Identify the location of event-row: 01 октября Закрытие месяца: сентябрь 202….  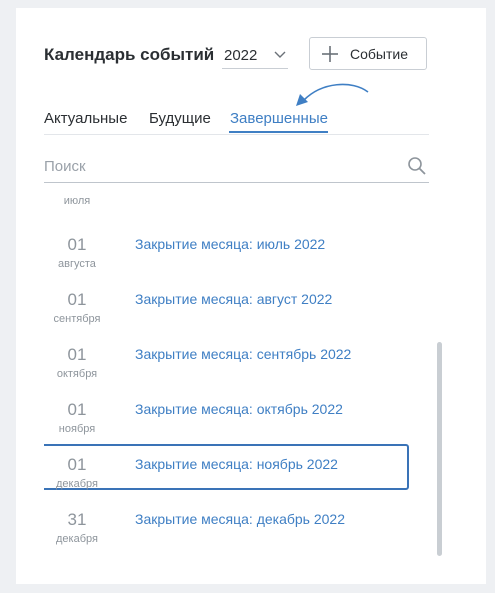
(234, 363).